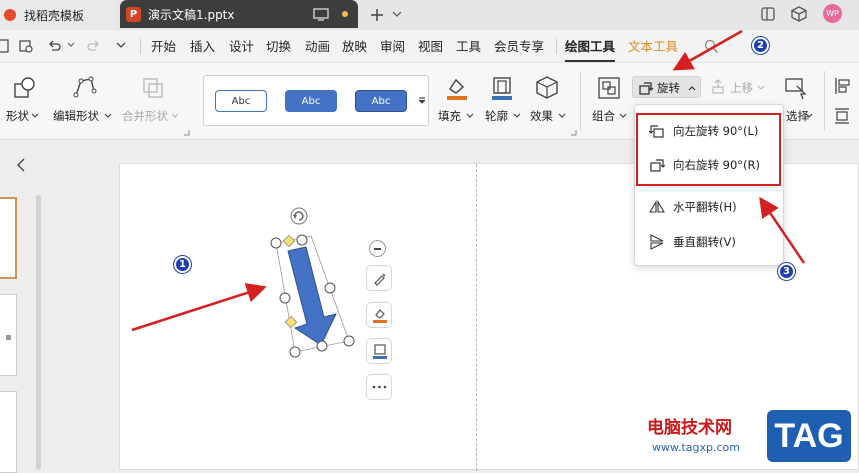  Describe the element at coordinates (476, 317) in the screenshot. I see `center-guide-line` at that location.